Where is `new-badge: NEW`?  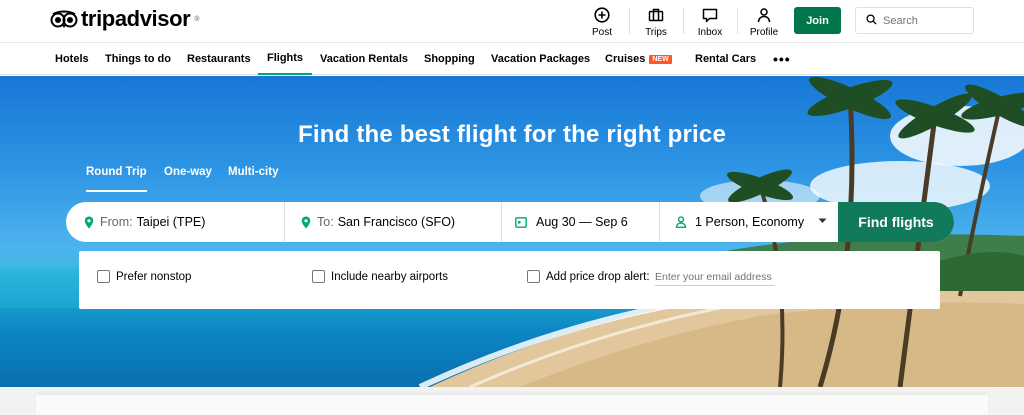
new-badge: NEW is located at coordinates (660, 59).